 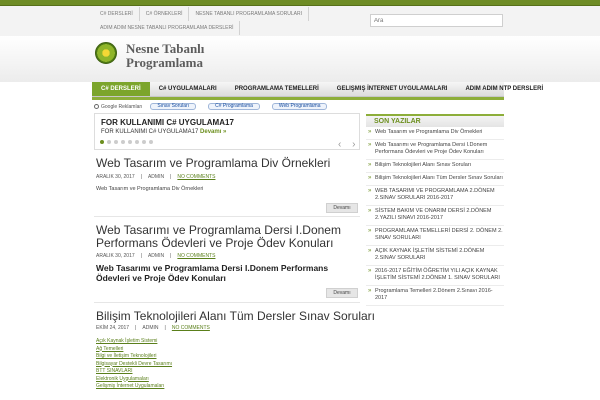 What do you see at coordinates (134, 350) in the screenshot?
I see `post-link: Ağ Temelleri` at bounding box center [134, 350].